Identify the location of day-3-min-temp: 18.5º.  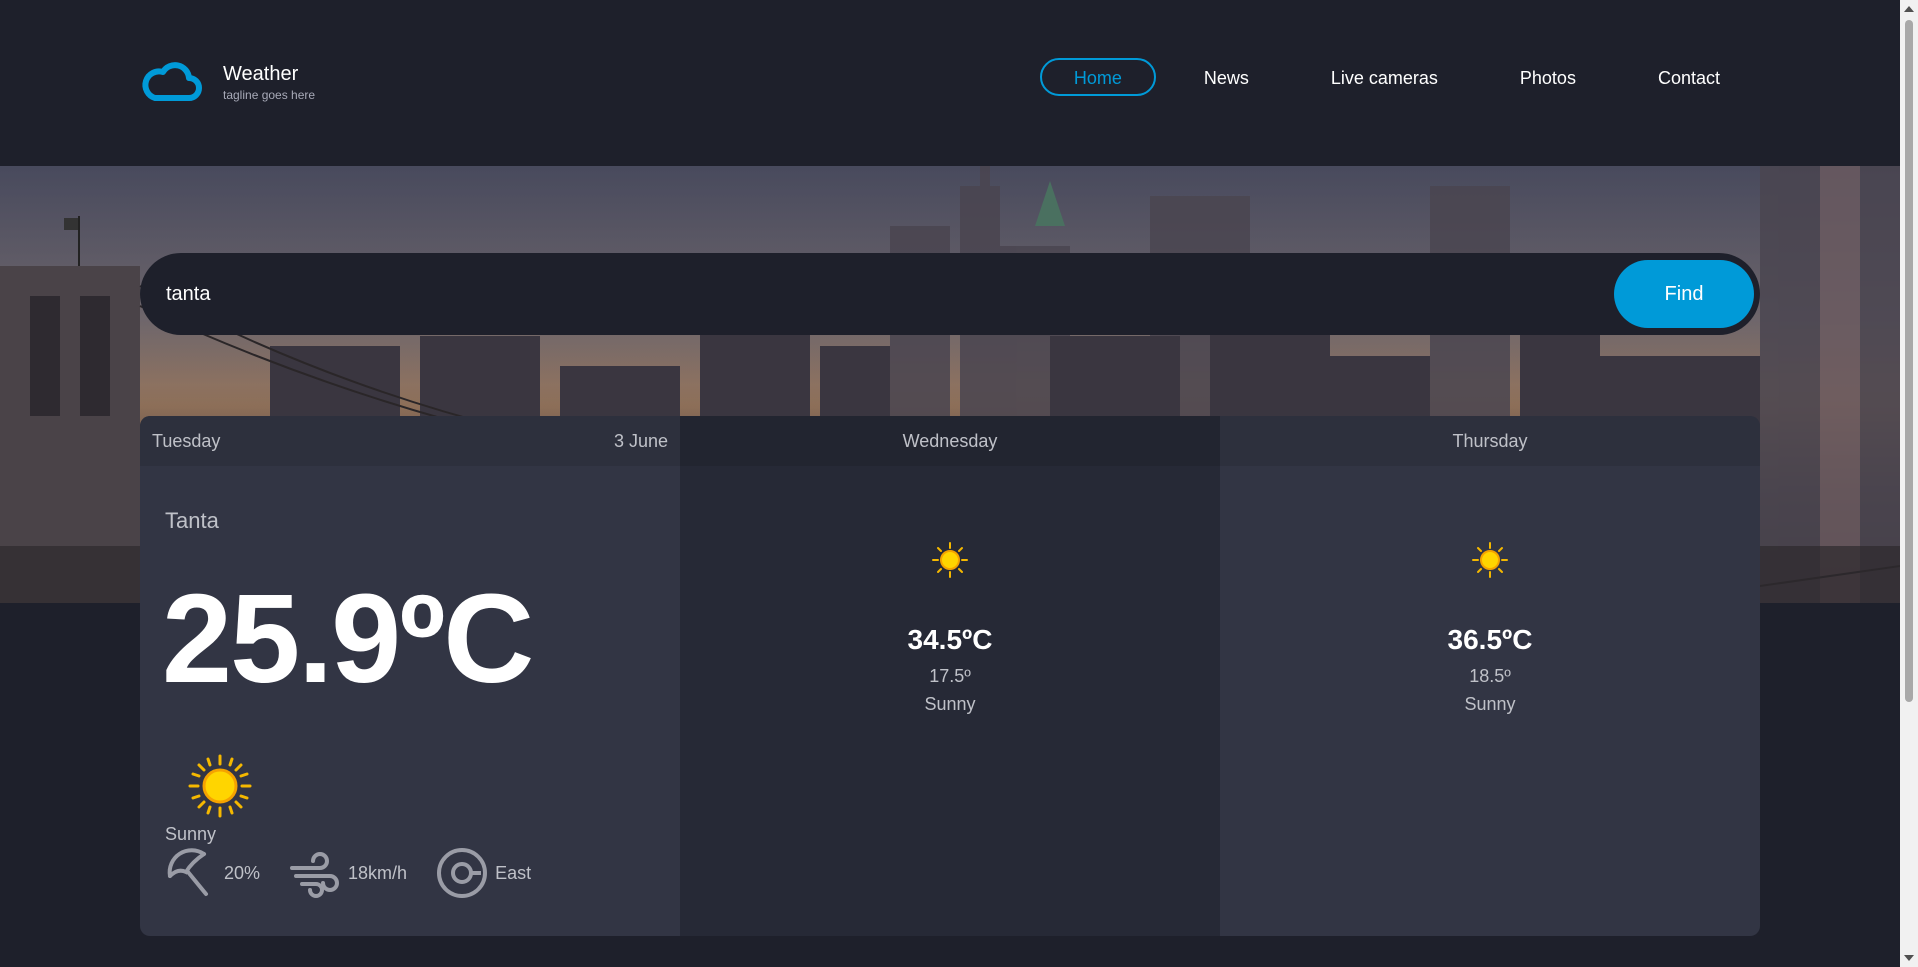
(1490, 676).